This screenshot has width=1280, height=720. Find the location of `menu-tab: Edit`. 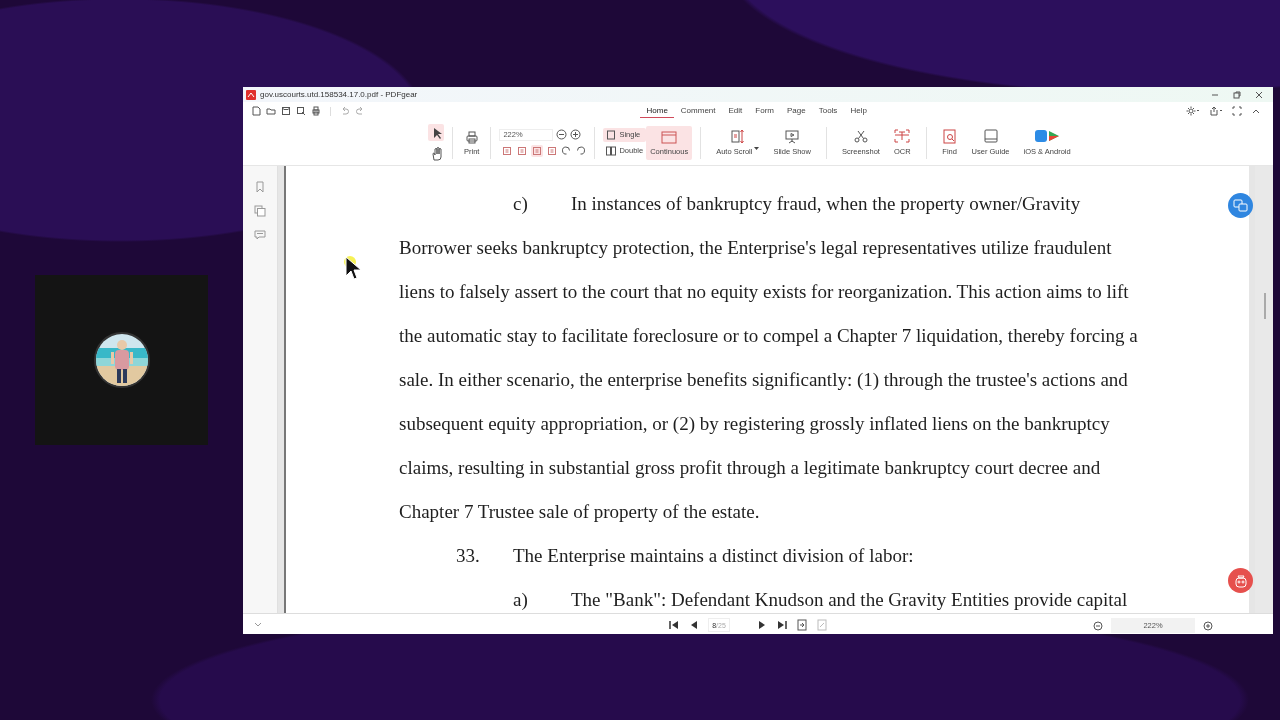

menu-tab: Edit is located at coordinates (735, 111).